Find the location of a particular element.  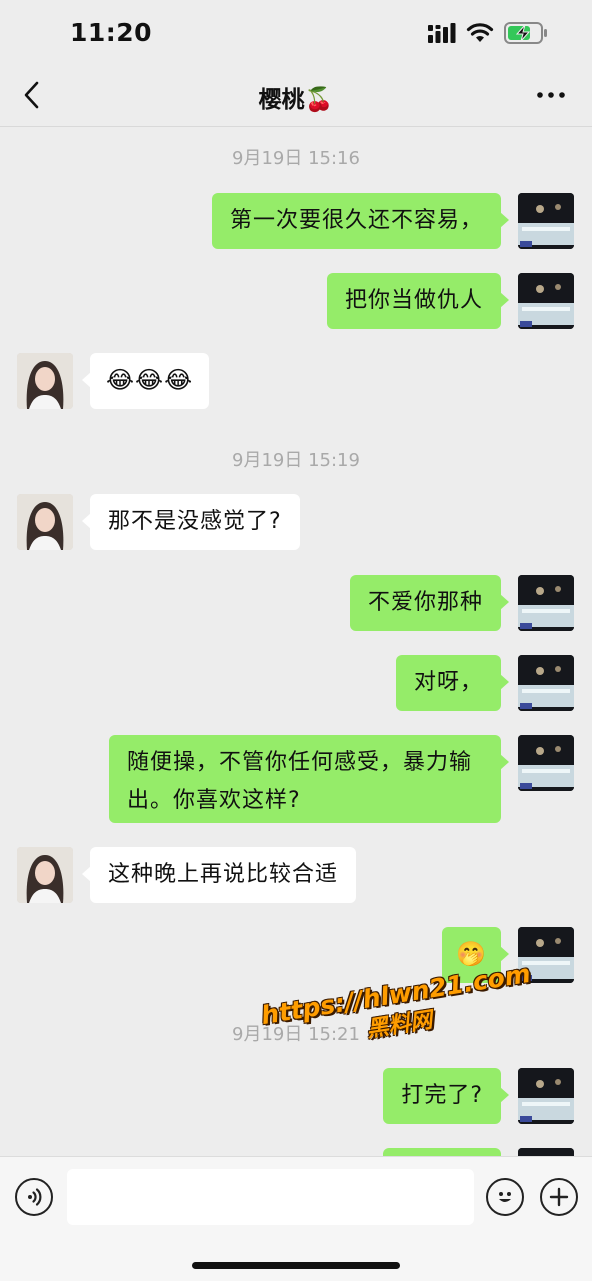

timestamp: 9月19日 15:16 is located at coordinates (296, 158).